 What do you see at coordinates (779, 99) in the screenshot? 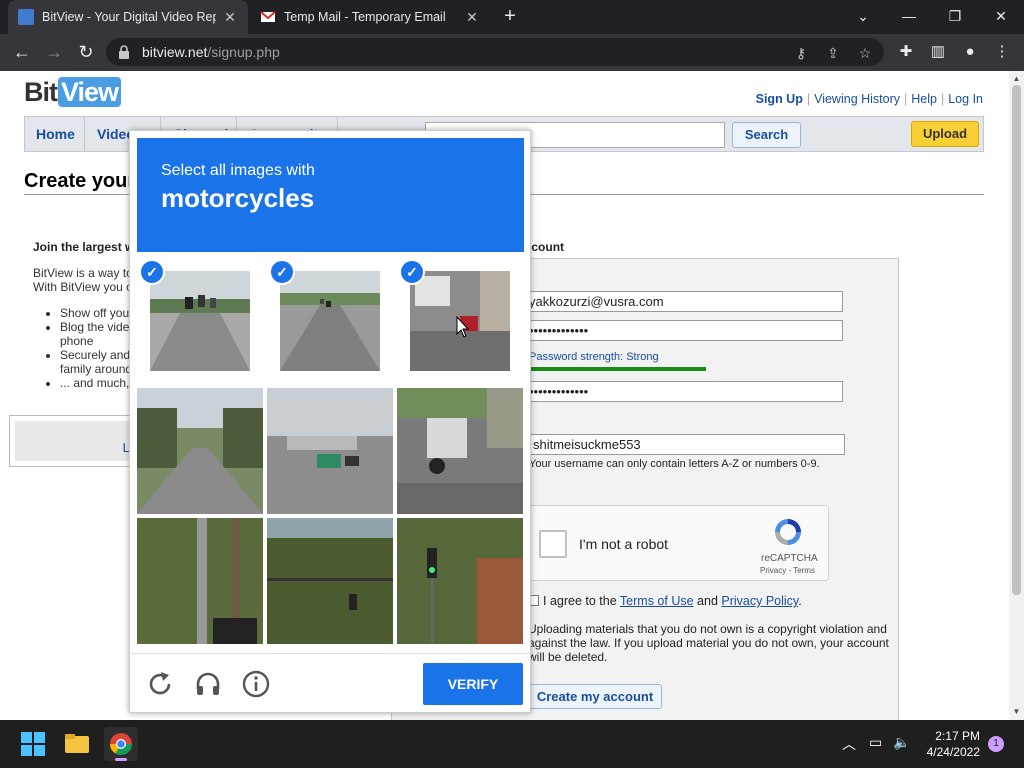
I see `signup-link: Sign Up` at bounding box center [779, 99].